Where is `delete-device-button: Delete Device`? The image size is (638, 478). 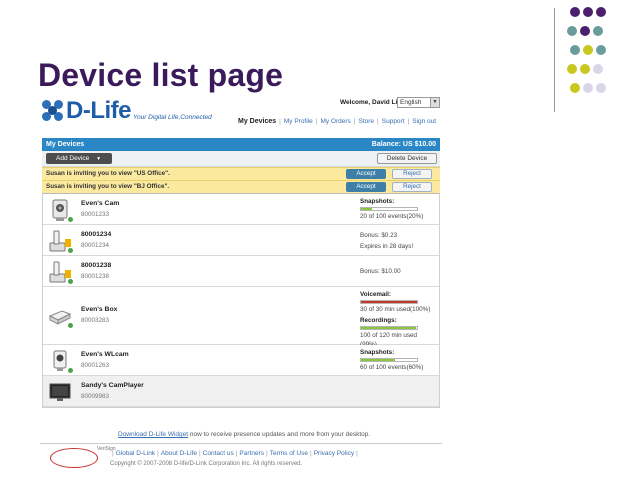
delete-device-button: Delete Device is located at coordinates (407, 158).